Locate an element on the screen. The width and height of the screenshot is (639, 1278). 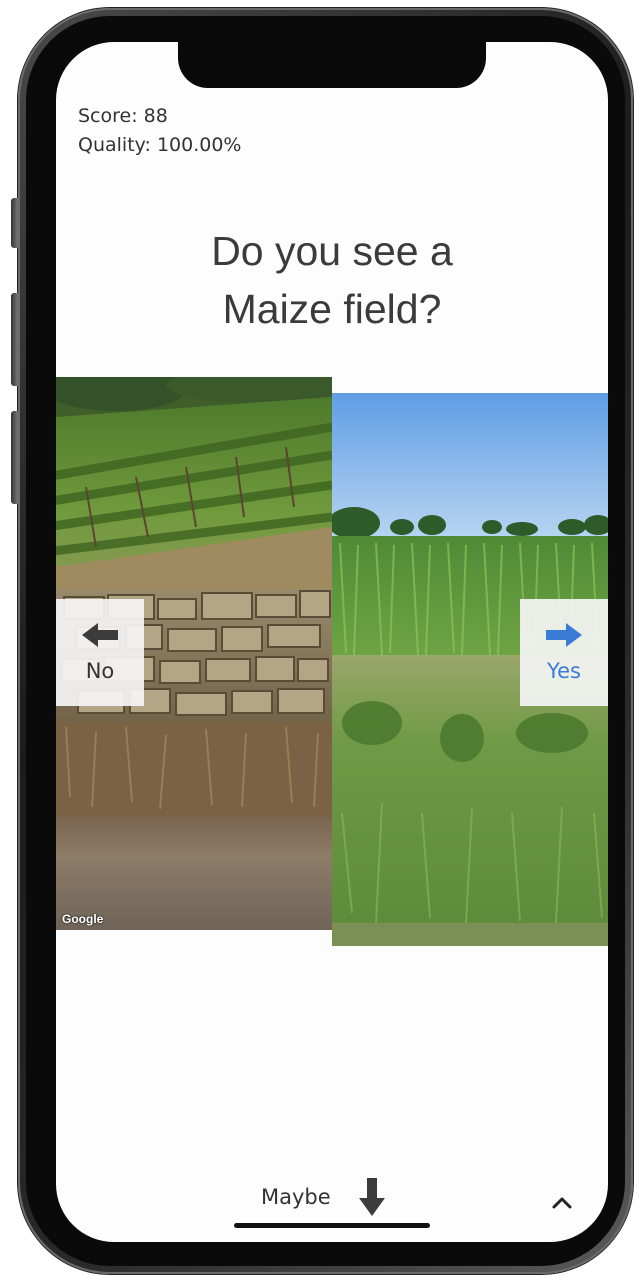
arrow-down-icon is located at coordinates (371, 1197).